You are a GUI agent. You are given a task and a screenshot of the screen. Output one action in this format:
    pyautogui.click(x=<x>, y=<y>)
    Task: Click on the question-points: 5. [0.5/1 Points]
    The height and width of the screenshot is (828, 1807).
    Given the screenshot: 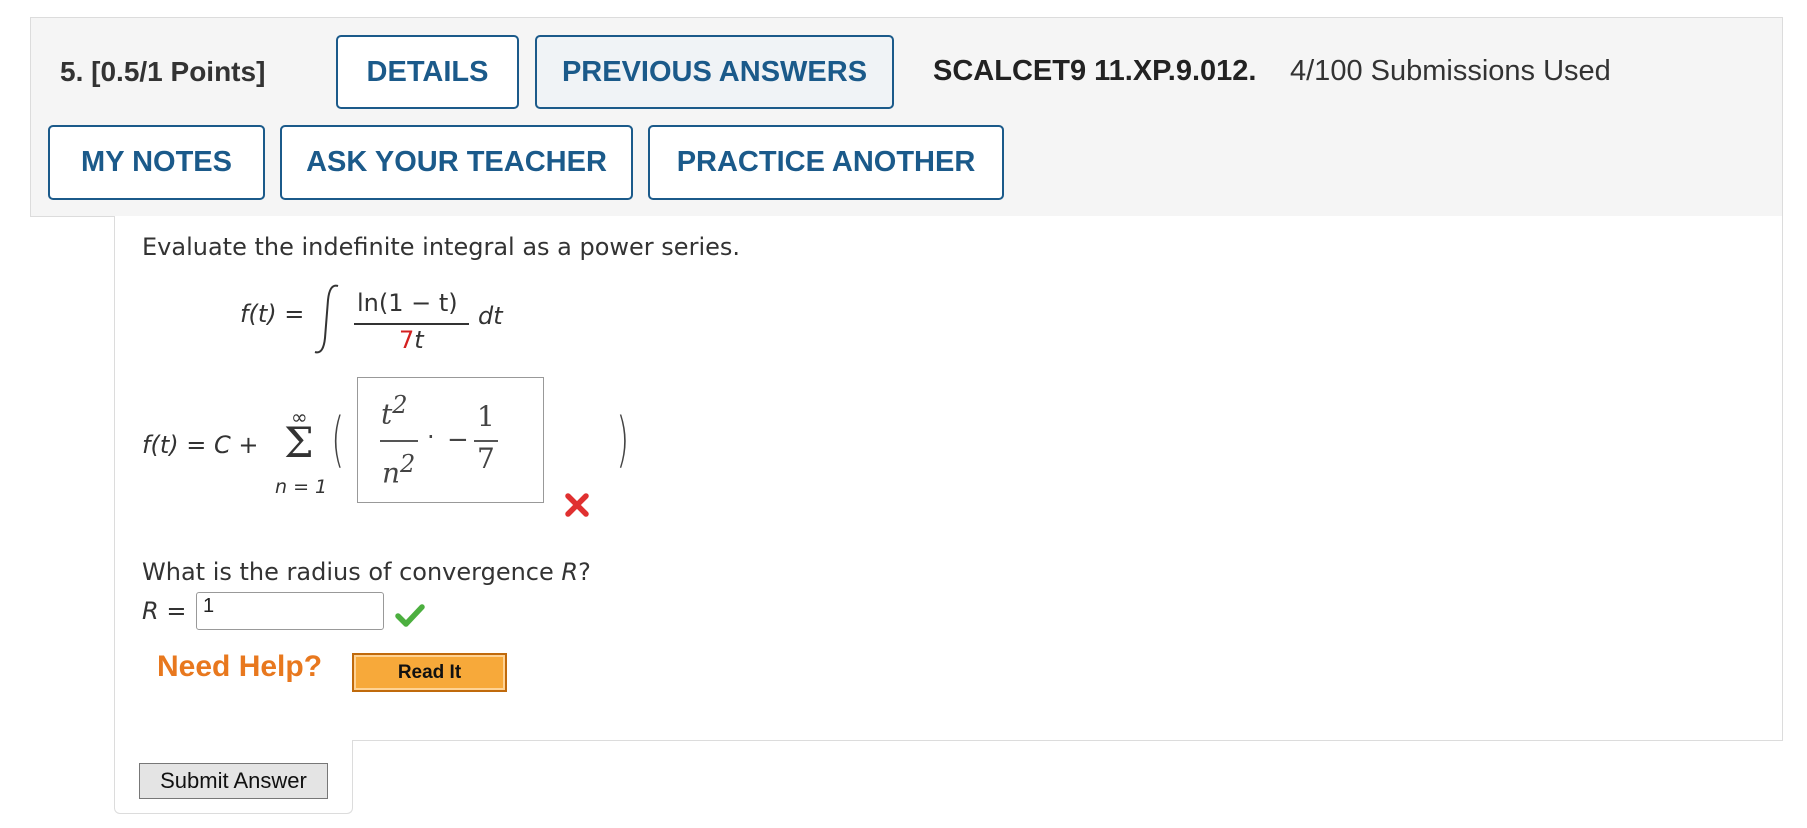 What is the action you would take?
    pyautogui.click(x=162, y=72)
    